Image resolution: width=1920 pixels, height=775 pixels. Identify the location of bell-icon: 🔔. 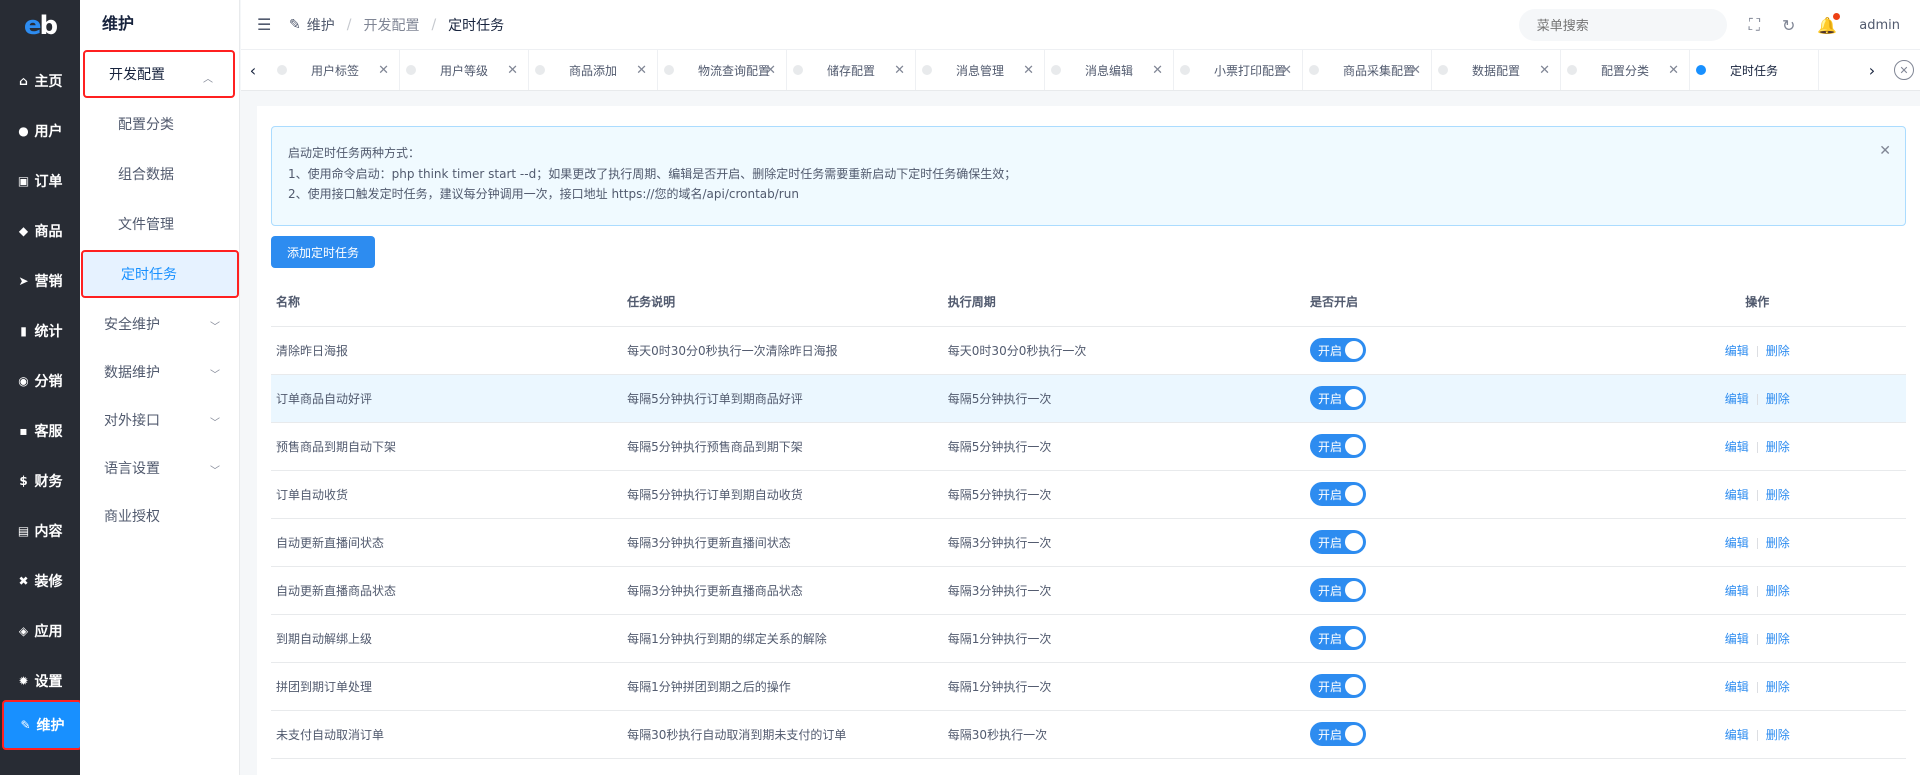
(1829, 23).